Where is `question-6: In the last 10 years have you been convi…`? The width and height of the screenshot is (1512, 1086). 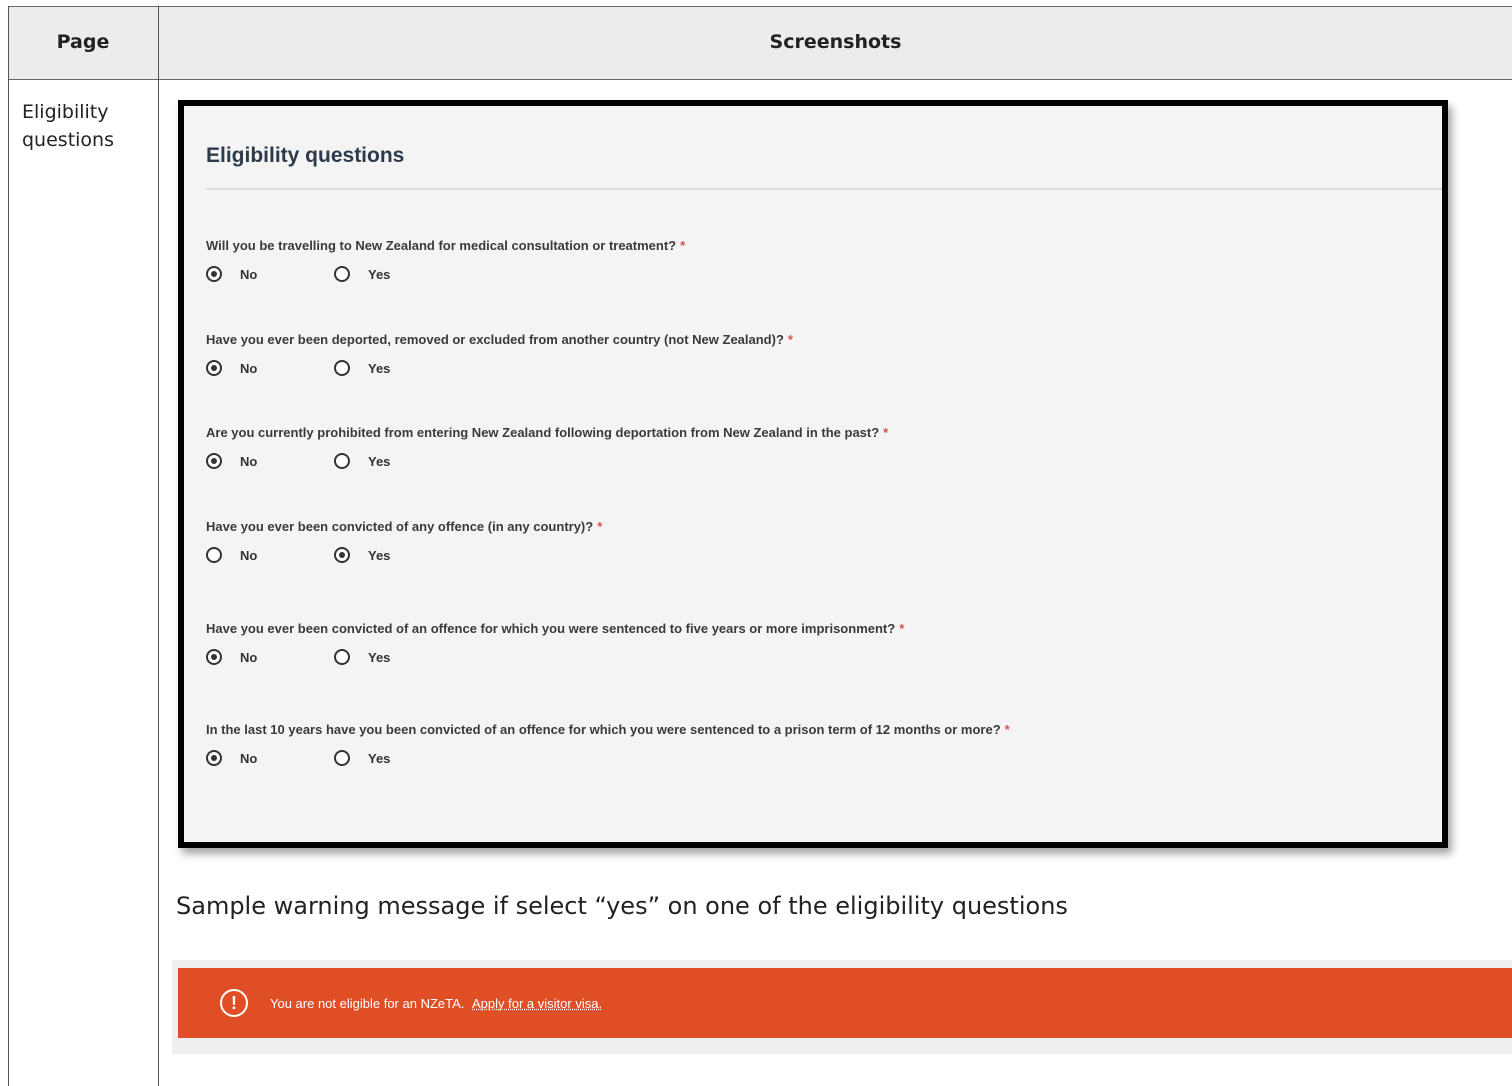 question-6: In the last 10 years have you been convi… is located at coordinates (608, 745).